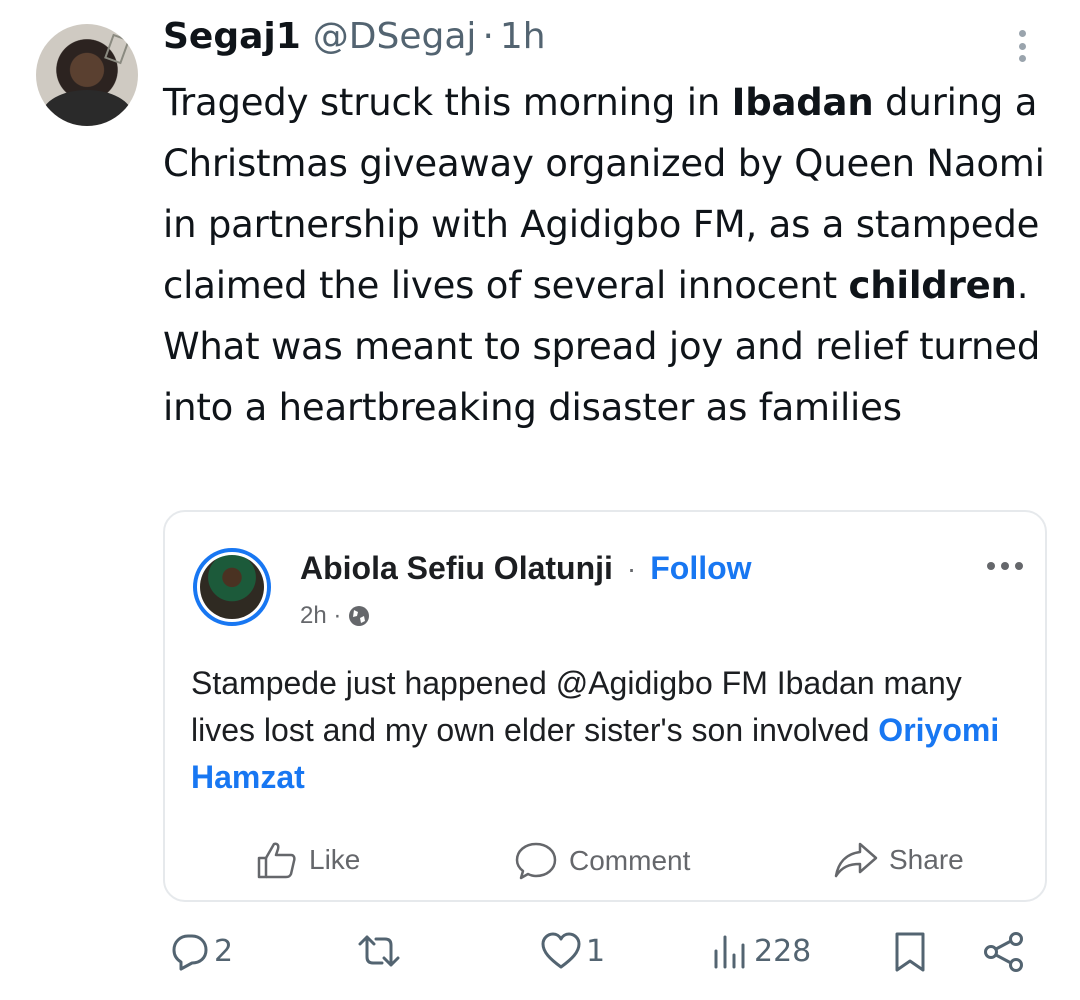 The image size is (1080, 1000). I want to click on embed-author-avatar, so click(232, 587).